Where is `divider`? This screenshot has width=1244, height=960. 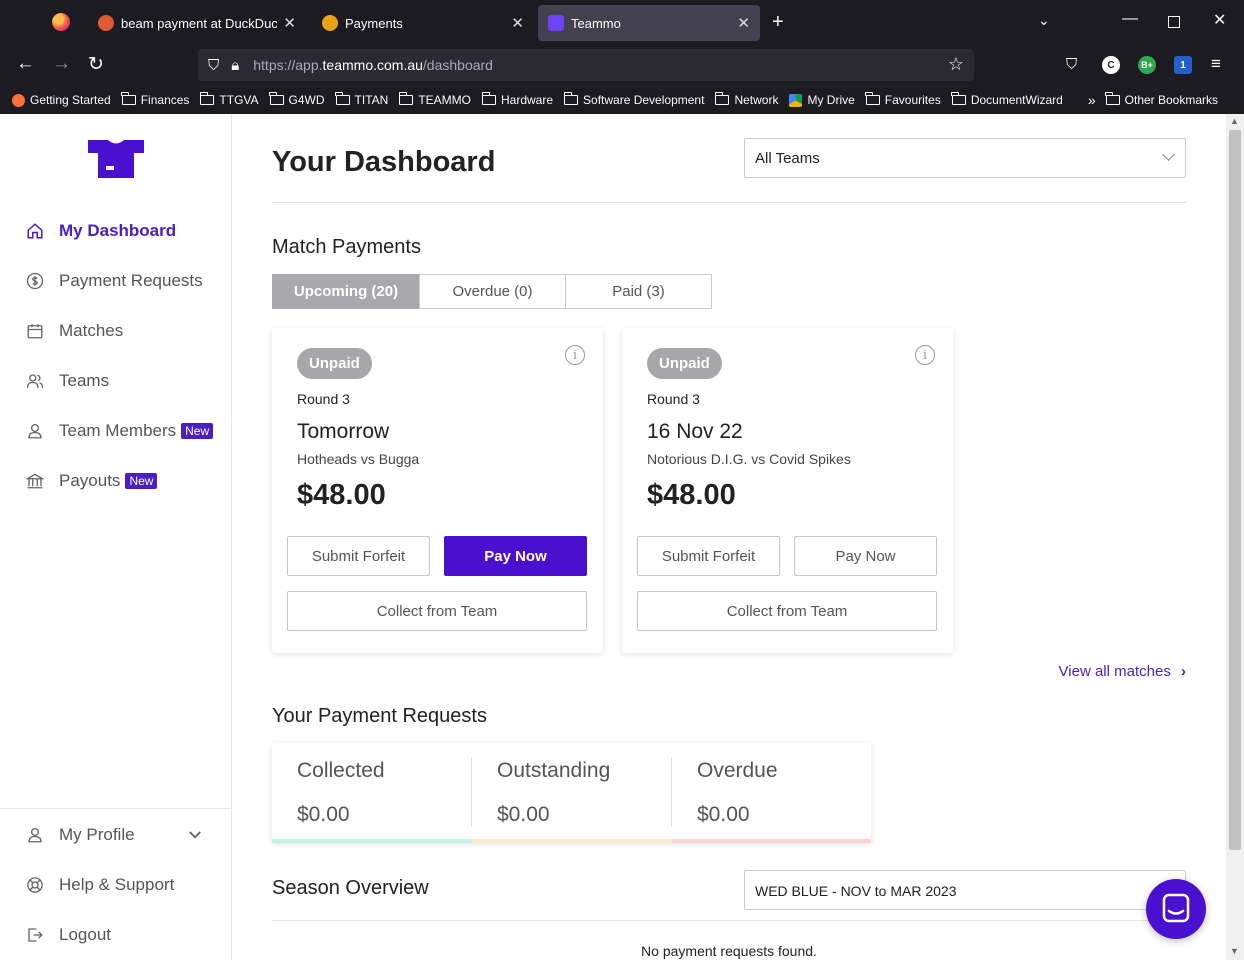
divider is located at coordinates (729, 920).